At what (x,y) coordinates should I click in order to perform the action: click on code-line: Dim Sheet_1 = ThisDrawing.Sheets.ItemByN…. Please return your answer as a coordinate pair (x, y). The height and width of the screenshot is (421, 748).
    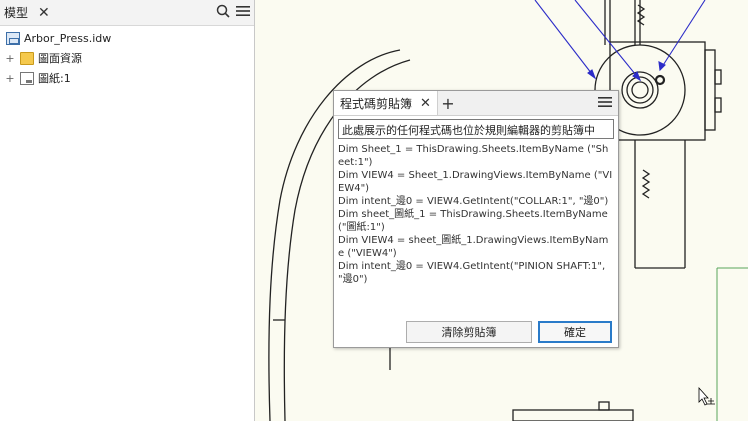
    Looking at the image, I should click on (473, 156).